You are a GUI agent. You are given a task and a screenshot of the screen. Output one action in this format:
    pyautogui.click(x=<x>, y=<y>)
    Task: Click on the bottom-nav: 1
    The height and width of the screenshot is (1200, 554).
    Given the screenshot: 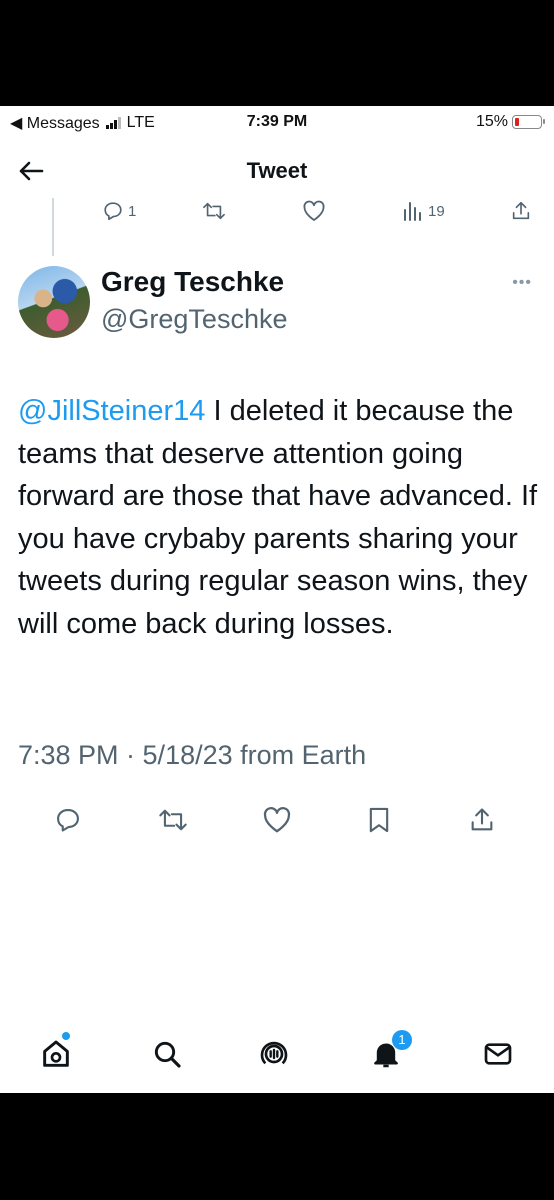 What is the action you would take?
    pyautogui.click(x=277, y=1054)
    